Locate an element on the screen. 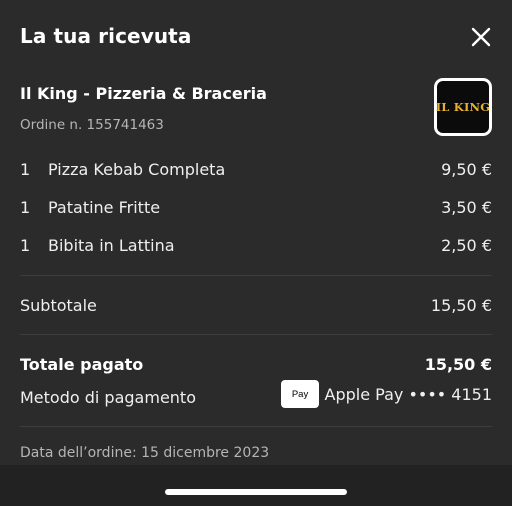  list-item: 1 Bibita in Lattina 2,50 € is located at coordinates (256, 247).